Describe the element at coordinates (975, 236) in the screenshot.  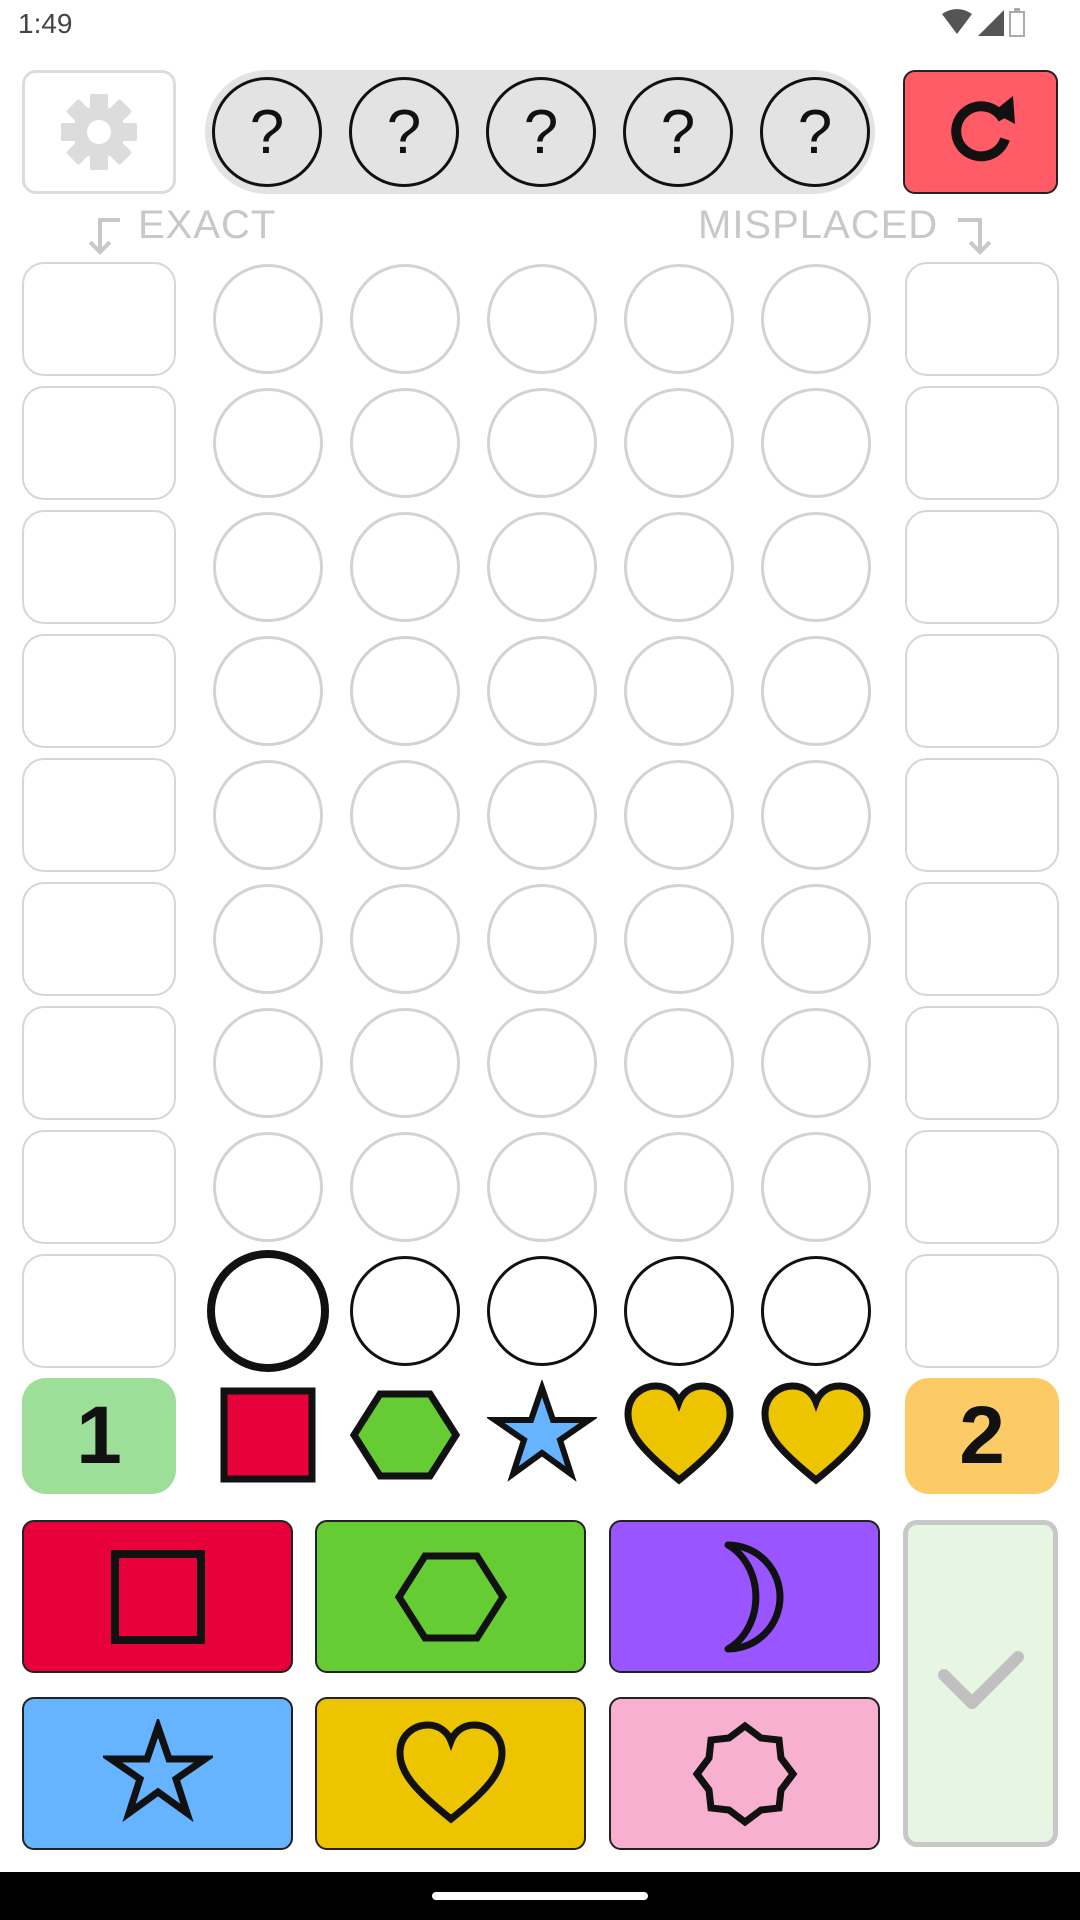
I see `misplaced-arrow-icon` at that location.